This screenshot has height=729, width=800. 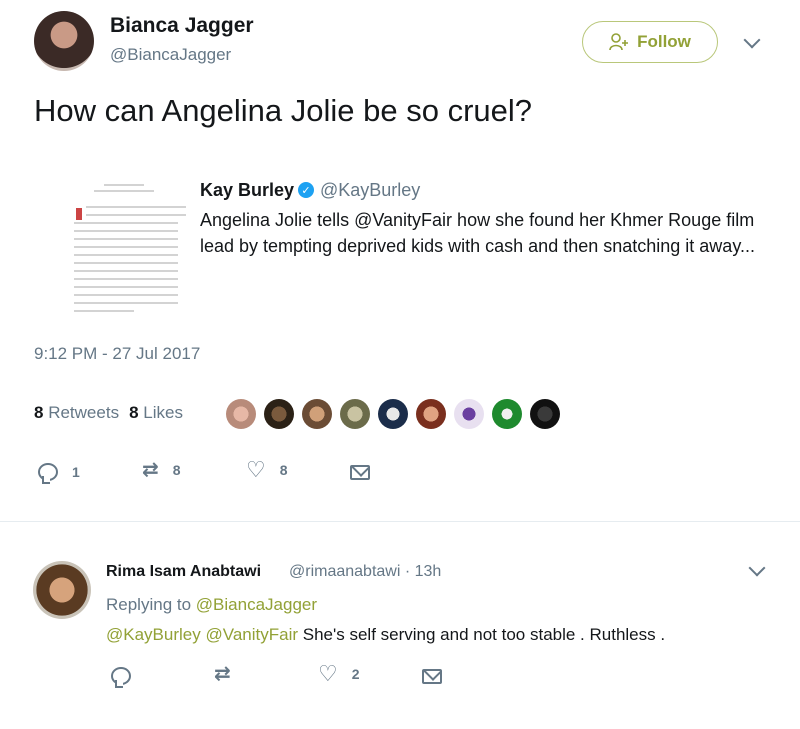 I want to click on quote-author-handle: @KayBurley, so click(x=370, y=190).